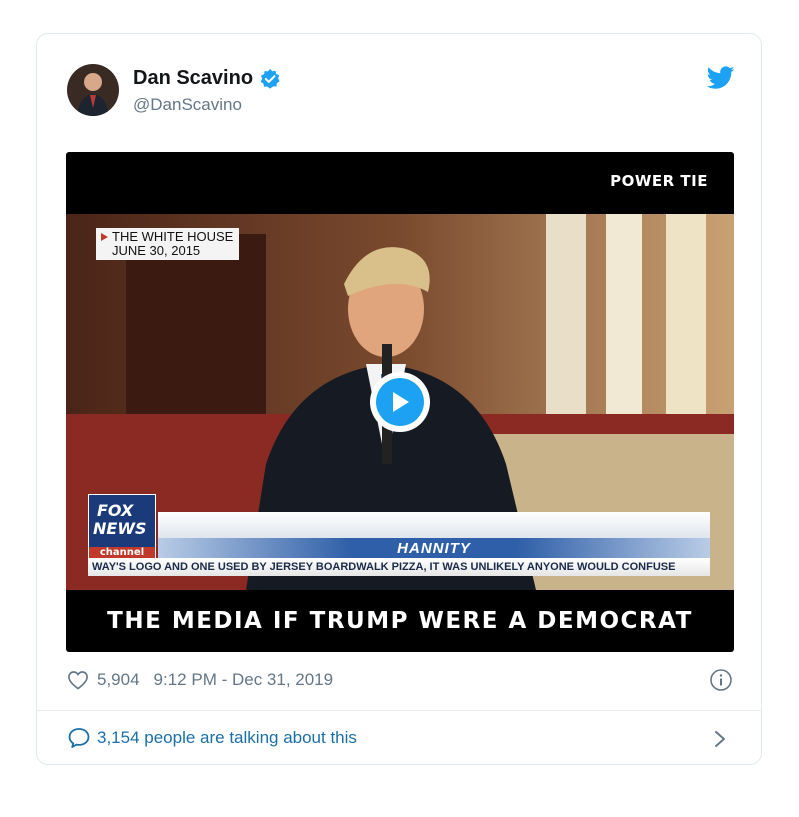 This screenshot has height=817, width=799. What do you see at coordinates (434, 525) in the screenshot?
I see `lower-third-headline-bar` at bounding box center [434, 525].